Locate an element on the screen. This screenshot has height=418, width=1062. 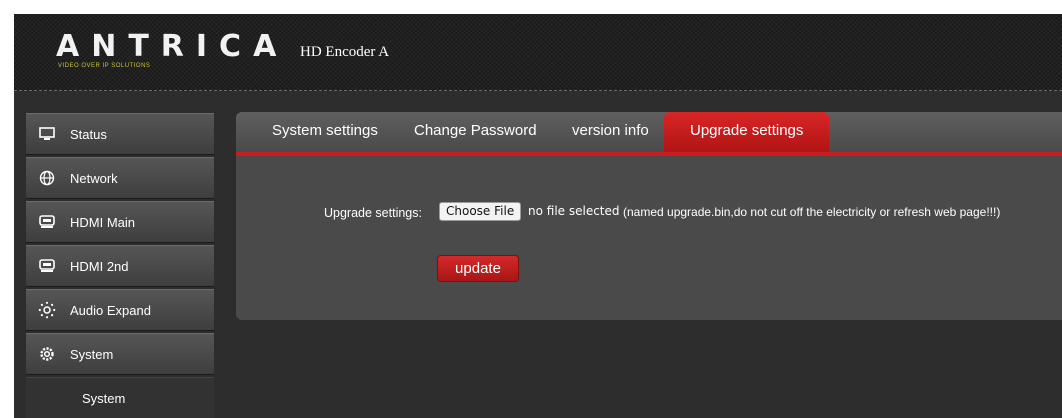
sidebar-item-audio-expand: Audio Expand is located at coordinates (120, 310).